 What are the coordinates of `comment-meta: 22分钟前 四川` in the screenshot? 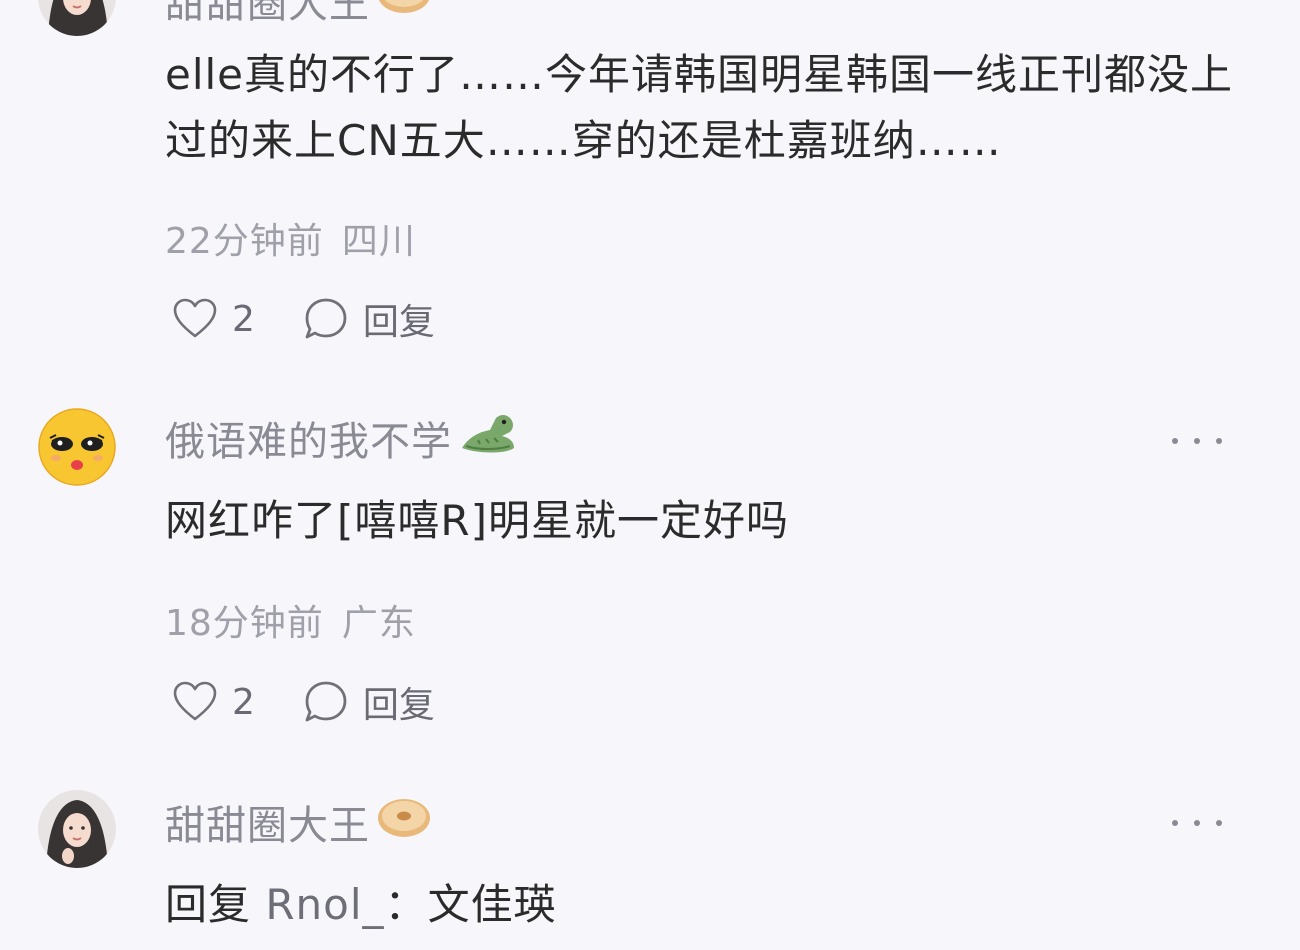 It's located at (290, 238).